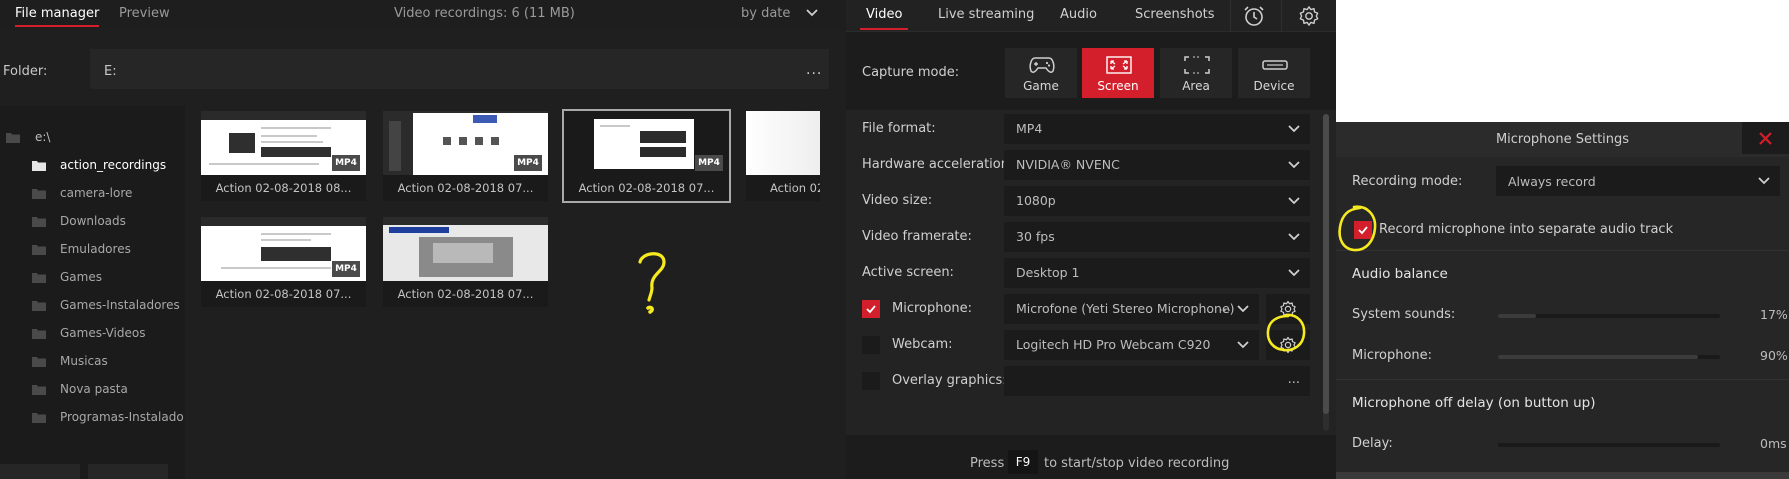 This screenshot has width=1789, height=479. Describe the element at coordinates (949, 380) in the screenshot. I see `overlay-label: Overlay graphics:` at that location.